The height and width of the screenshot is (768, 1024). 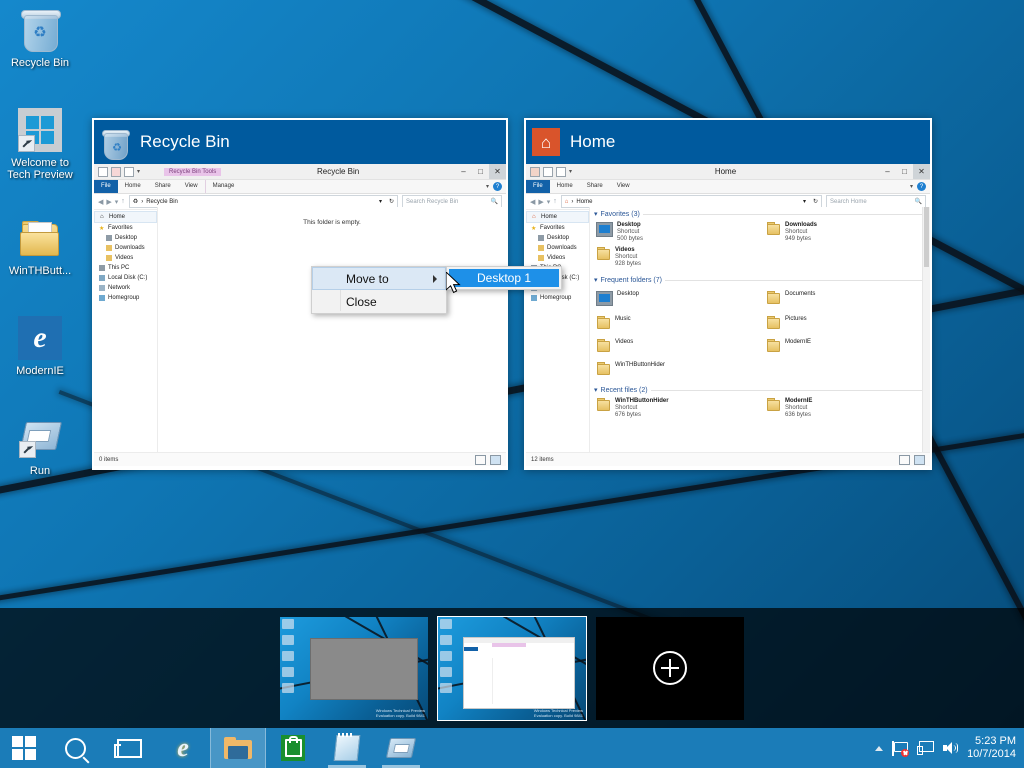 What do you see at coordinates (926, 237) in the screenshot?
I see `scrollbar-thumb` at bounding box center [926, 237].